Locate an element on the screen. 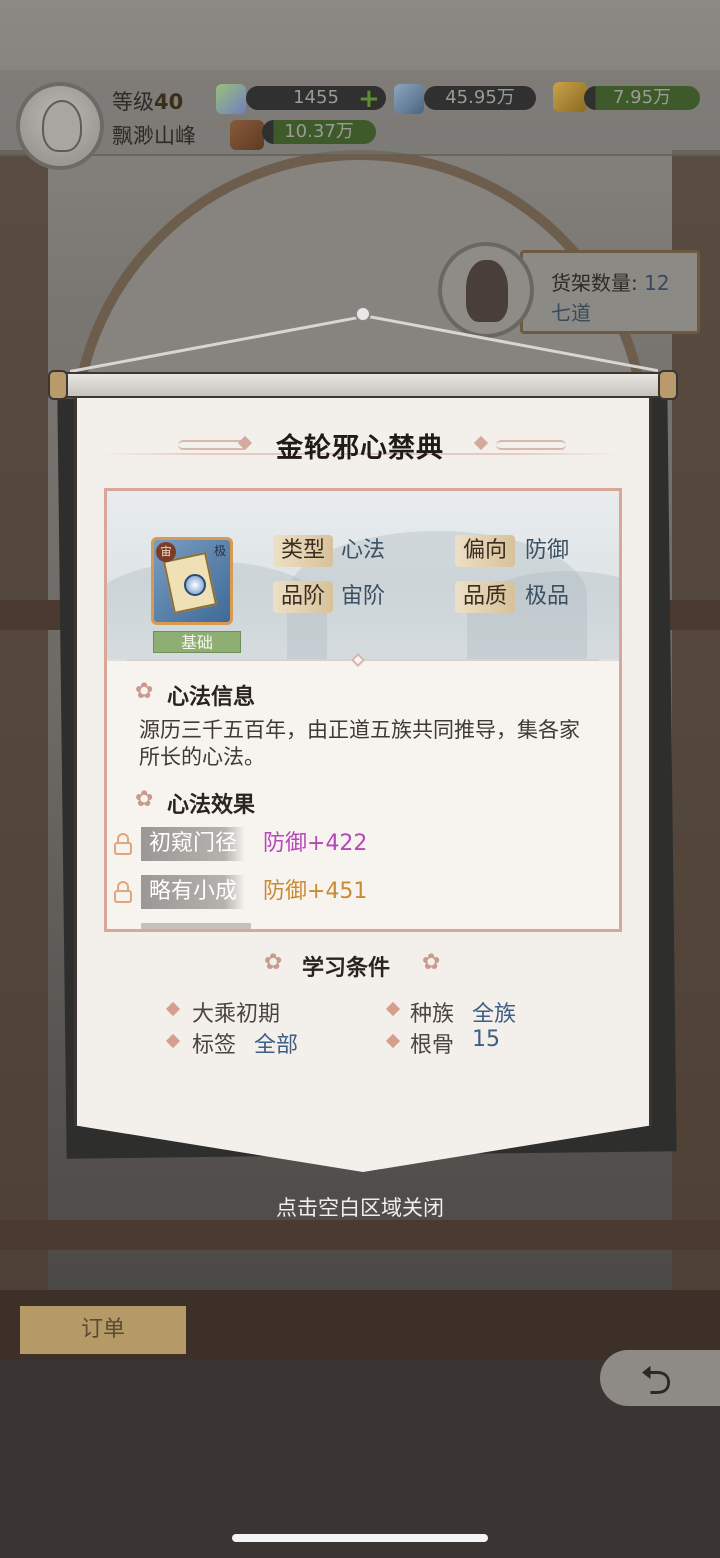  condition-bone-label: 根骨 is located at coordinates (432, 1045).